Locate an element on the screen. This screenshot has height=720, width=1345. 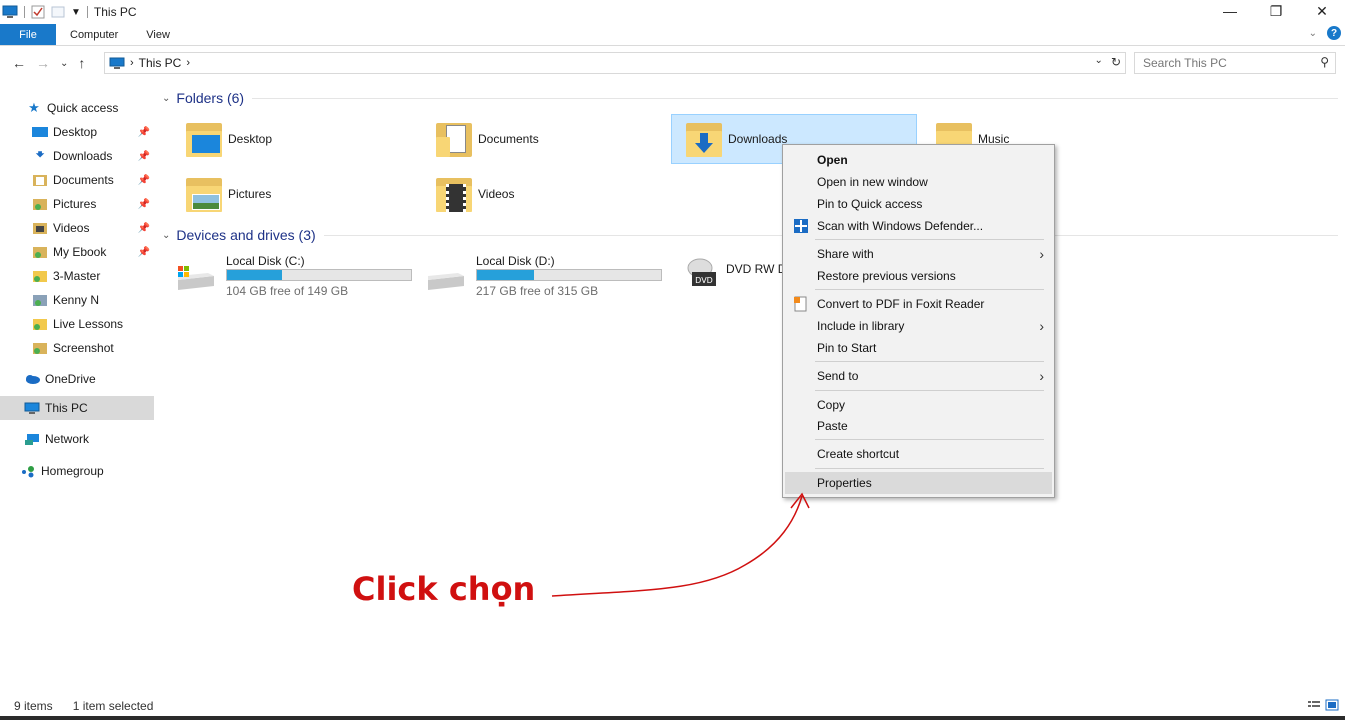
documents-folder-icon is located at coordinates (454, 139).